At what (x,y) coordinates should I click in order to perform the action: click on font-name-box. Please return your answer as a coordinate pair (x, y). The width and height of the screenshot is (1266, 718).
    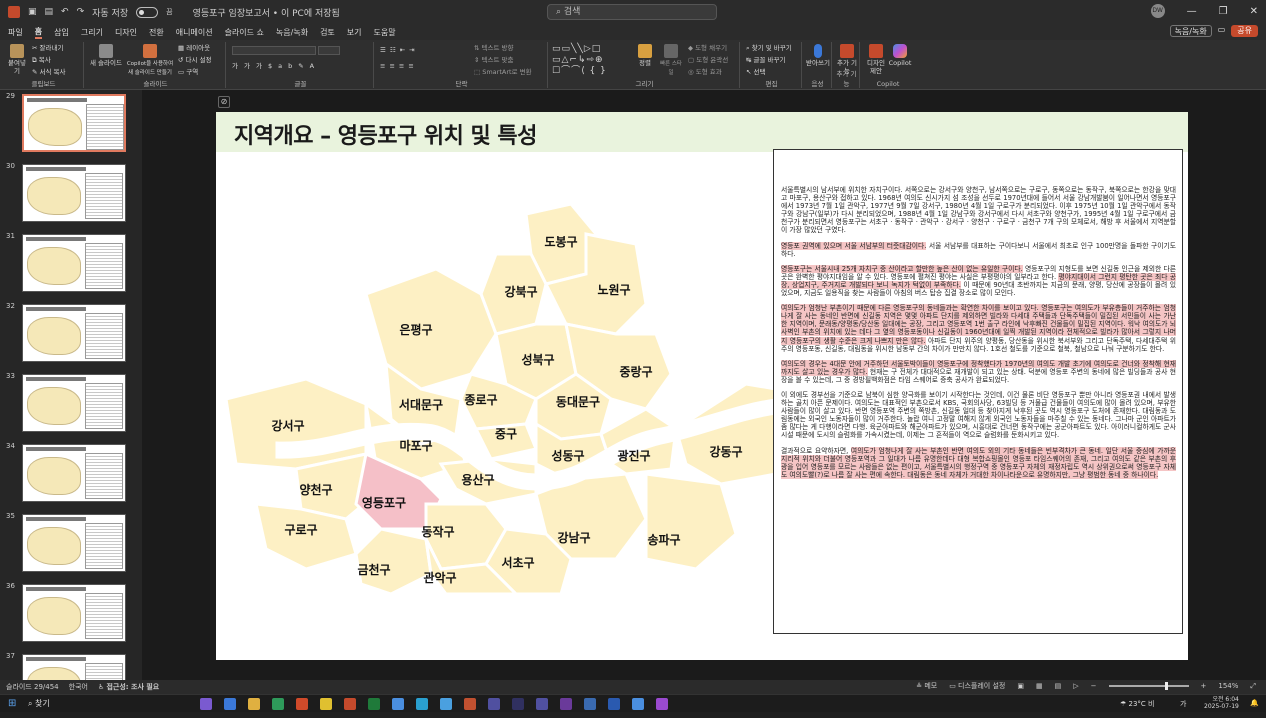
    Looking at the image, I should click on (274, 50).